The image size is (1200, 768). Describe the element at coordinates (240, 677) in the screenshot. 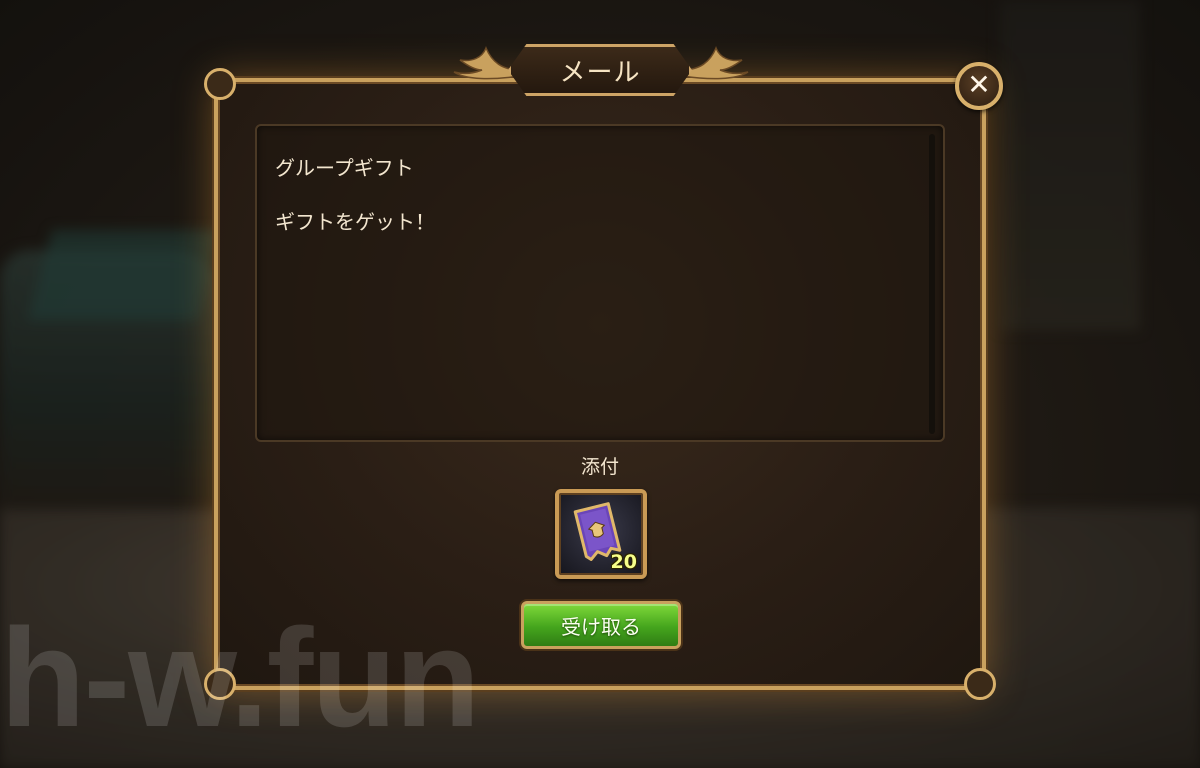

I see `watermark: h-w.fun` at that location.